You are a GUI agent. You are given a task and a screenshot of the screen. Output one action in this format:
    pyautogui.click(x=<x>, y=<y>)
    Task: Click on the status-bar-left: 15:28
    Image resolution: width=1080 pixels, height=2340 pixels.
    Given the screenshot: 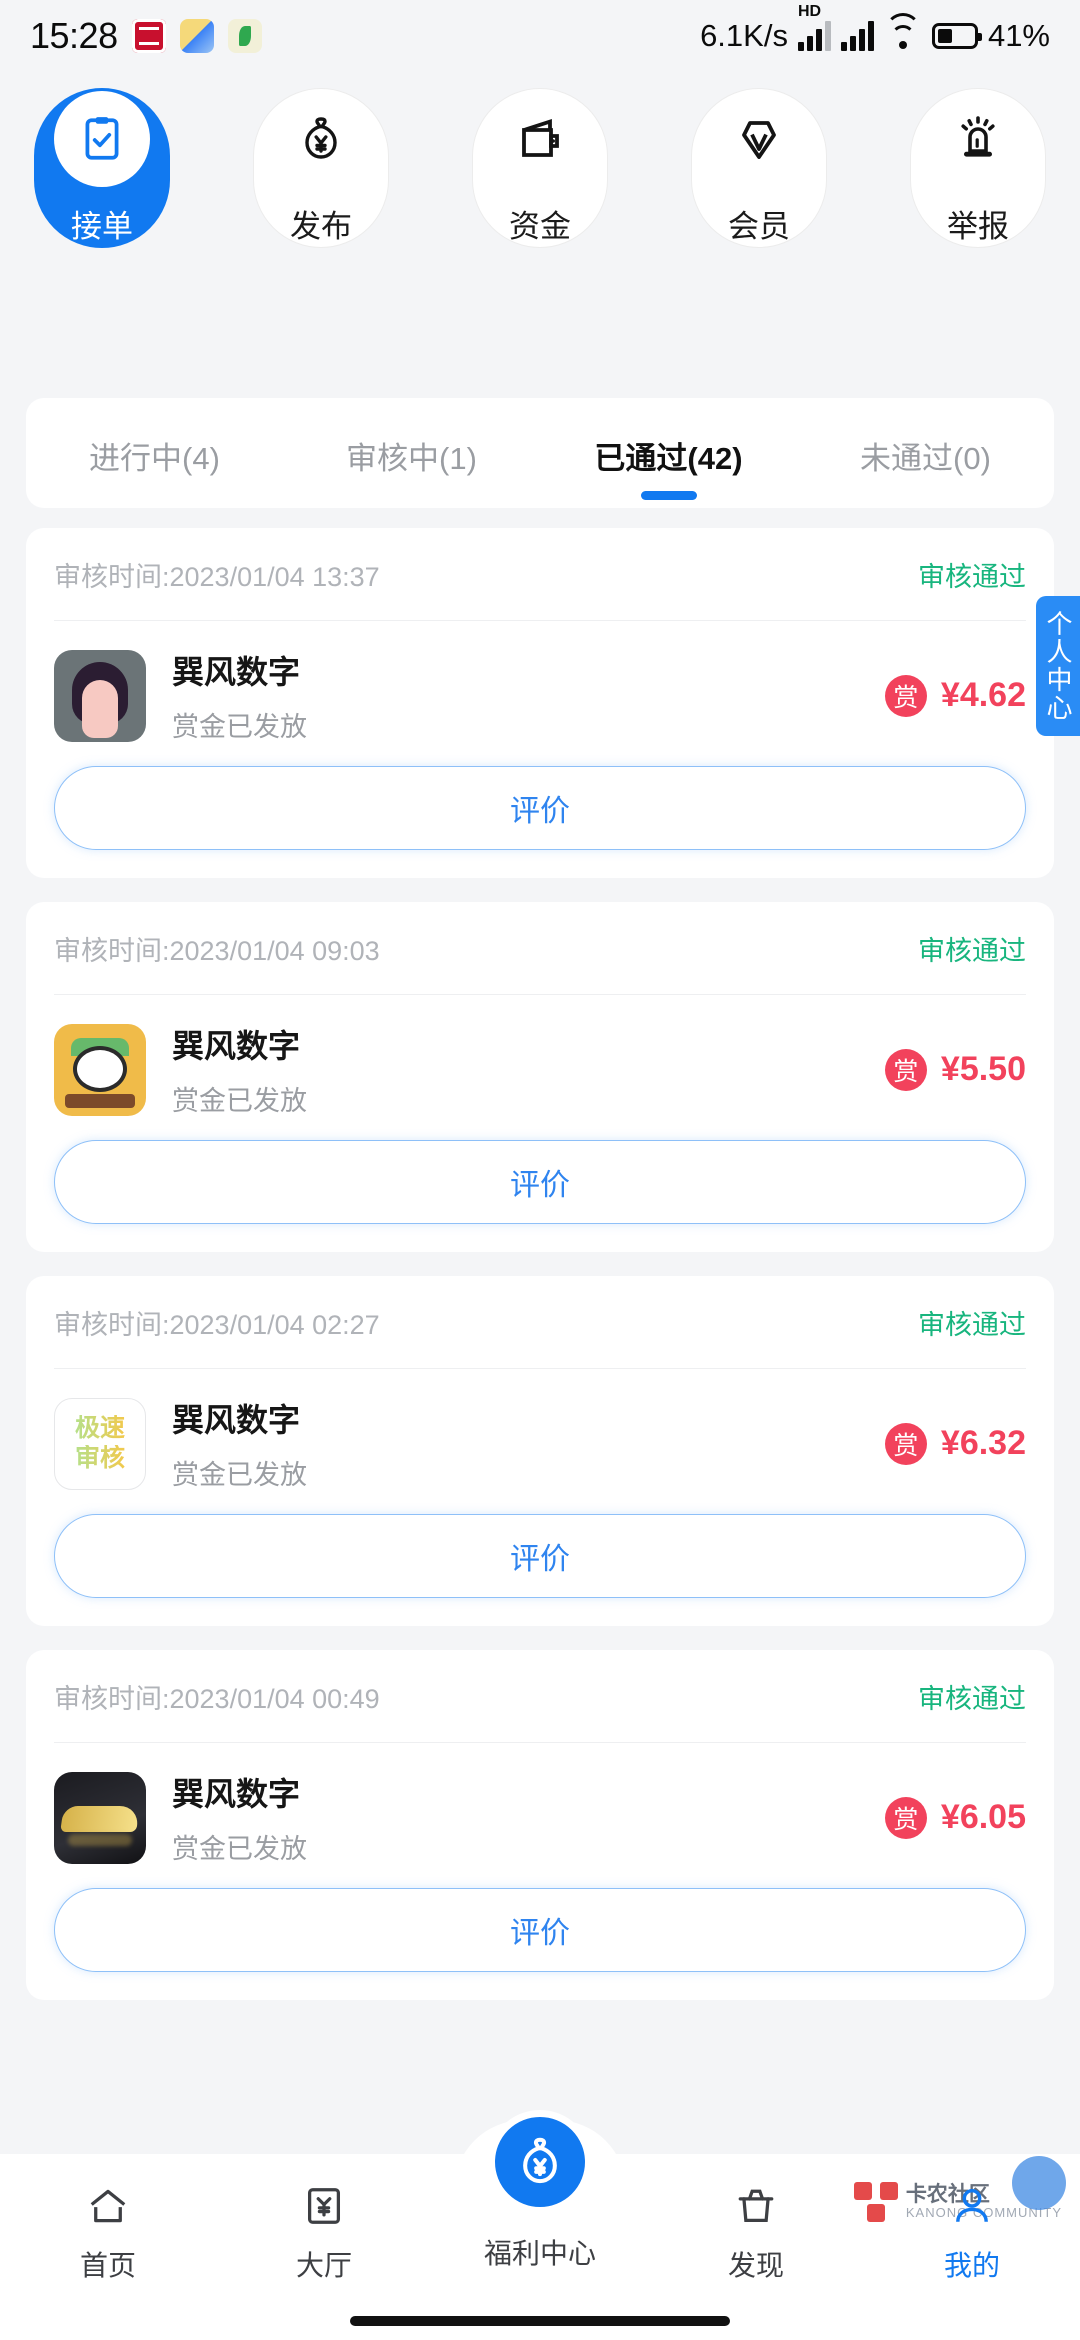 What is the action you would take?
    pyautogui.click(x=146, y=36)
    